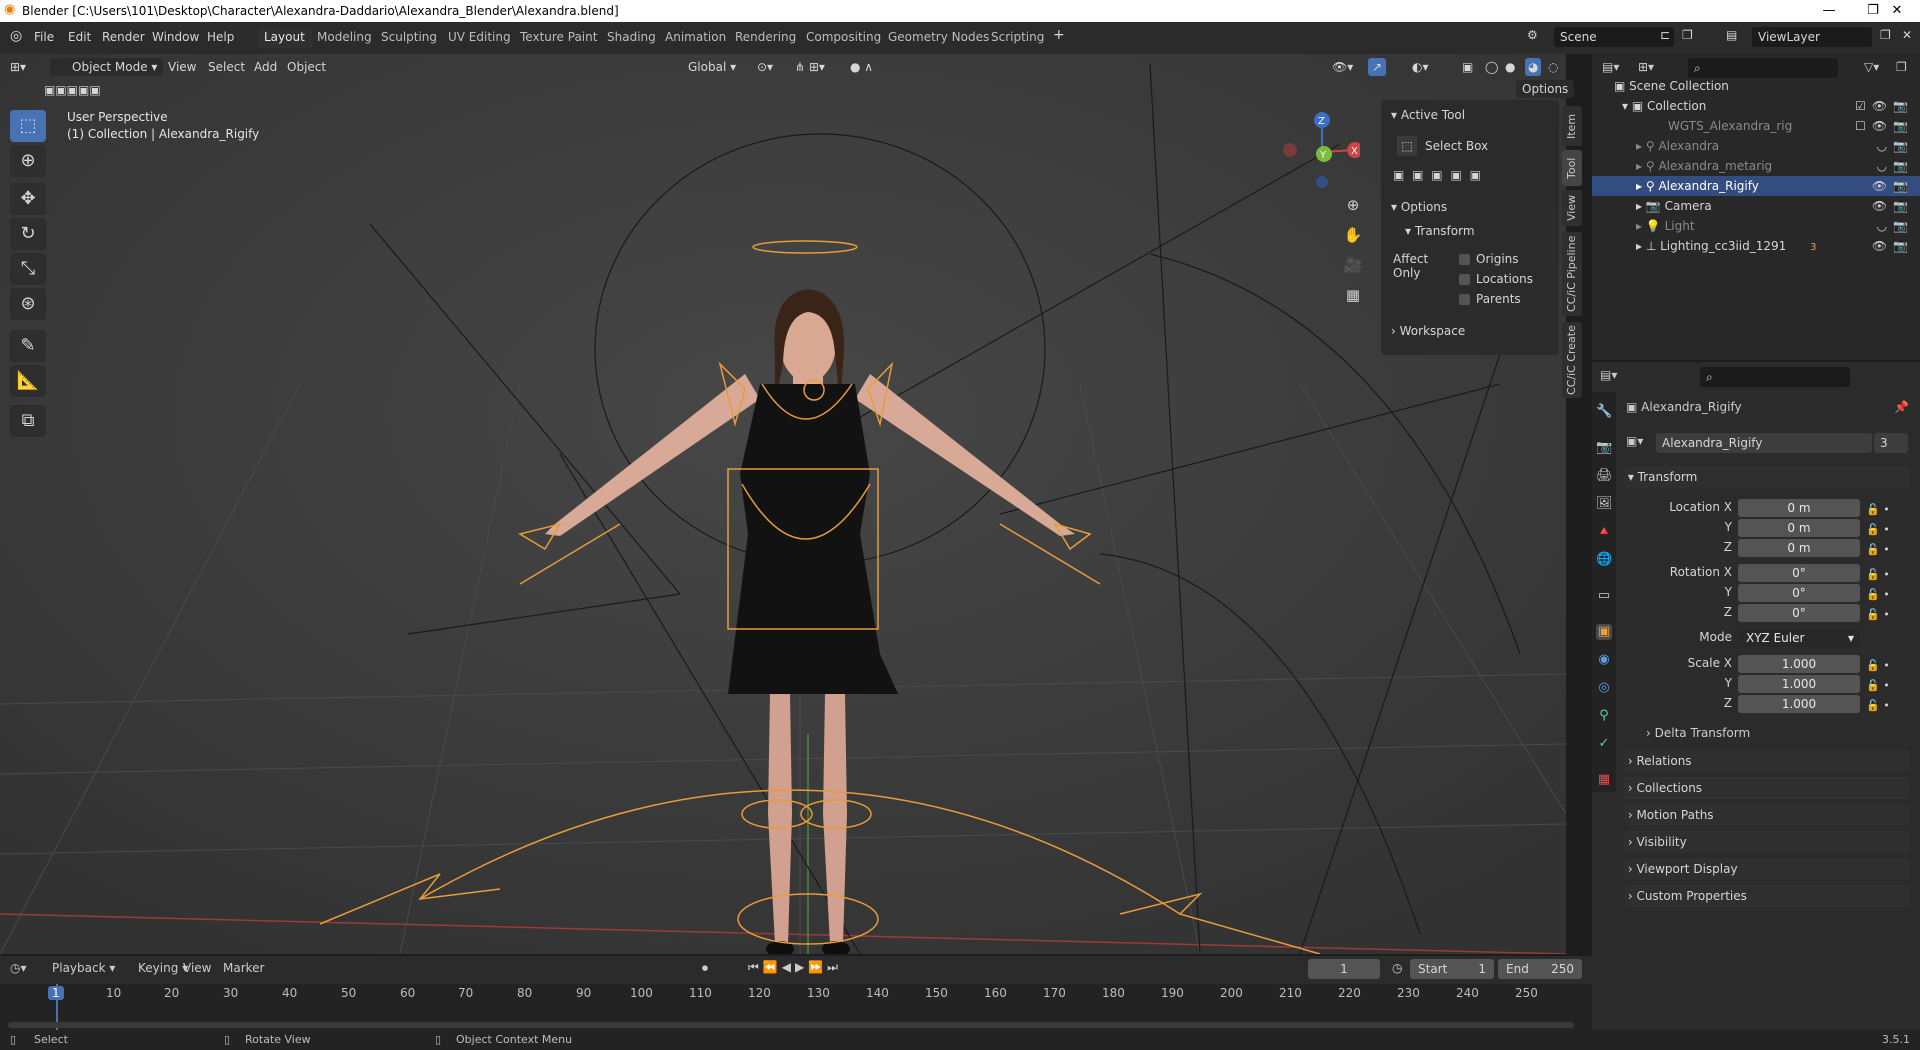 Image resolution: width=1920 pixels, height=1050 pixels. What do you see at coordinates (1767, 815) in the screenshot?
I see `motion-paths-panel-header: › Motion Paths` at bounding box center [1767, 815].